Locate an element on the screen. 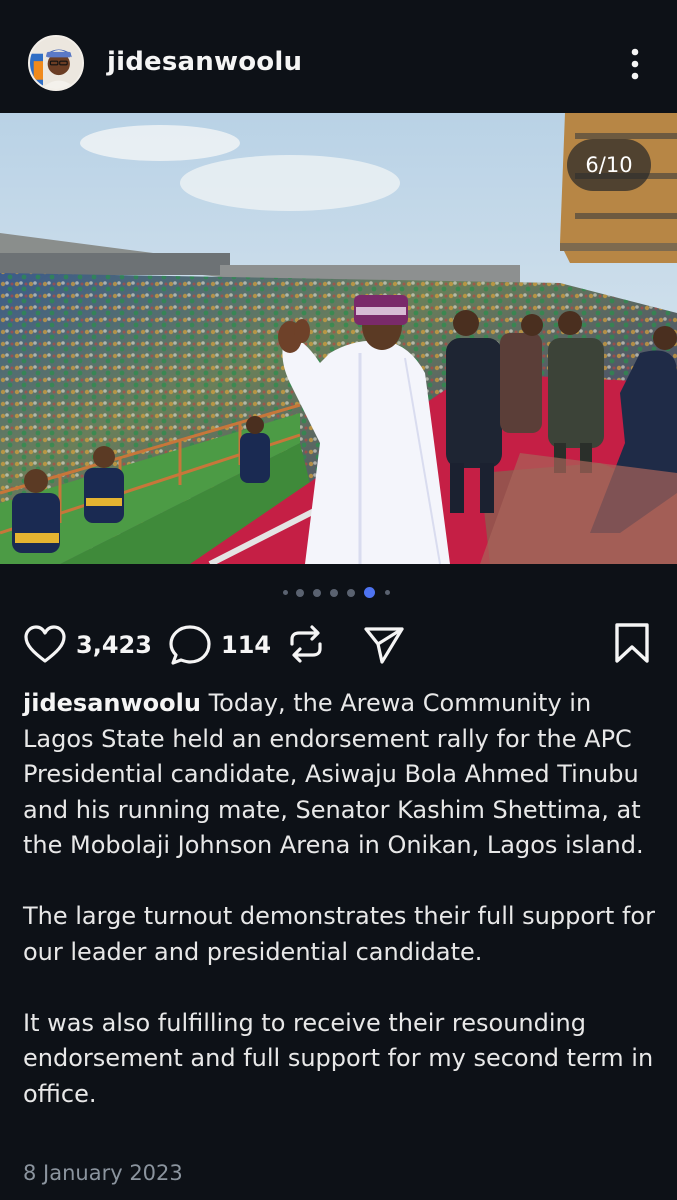  like-count: 3,423 is located at coordinates (114, 645).